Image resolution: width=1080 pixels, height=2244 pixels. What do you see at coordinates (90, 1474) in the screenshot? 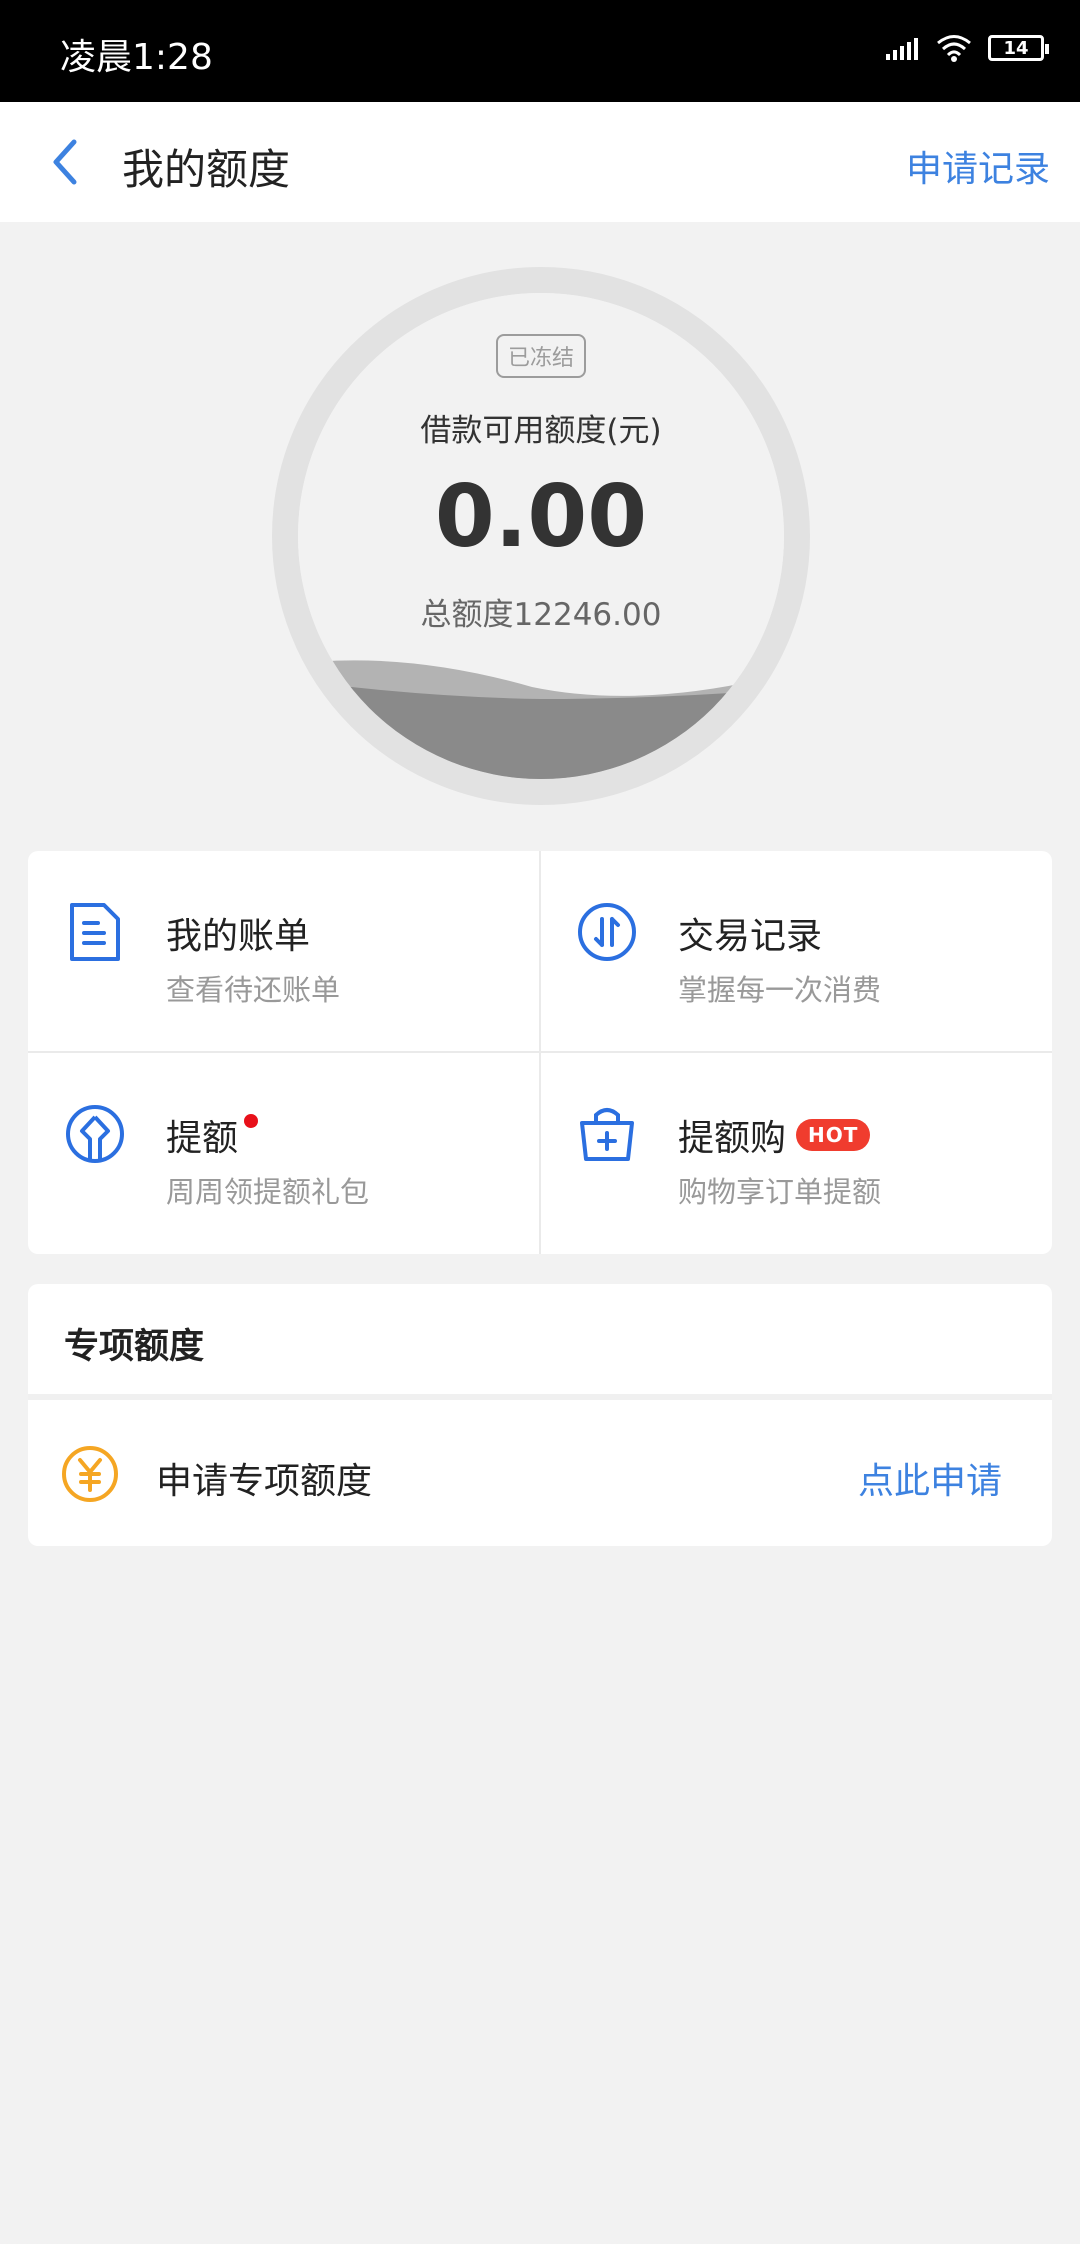
I see `yuan-coin-icon` at bounding box center [90, 1474].